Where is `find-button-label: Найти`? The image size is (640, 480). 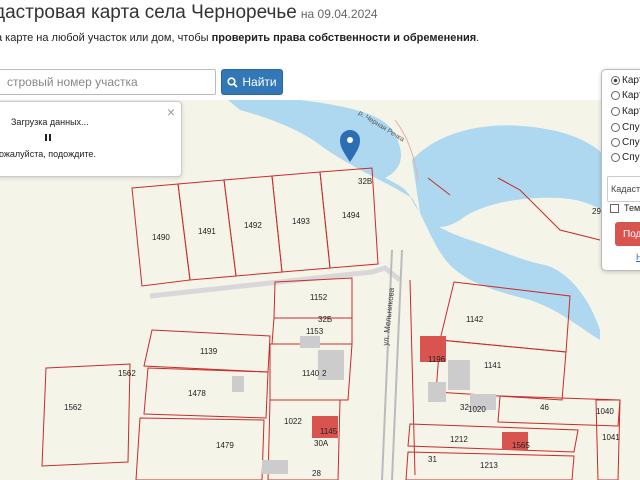 find-button-label: Найти is located at coordinates (259, 82).